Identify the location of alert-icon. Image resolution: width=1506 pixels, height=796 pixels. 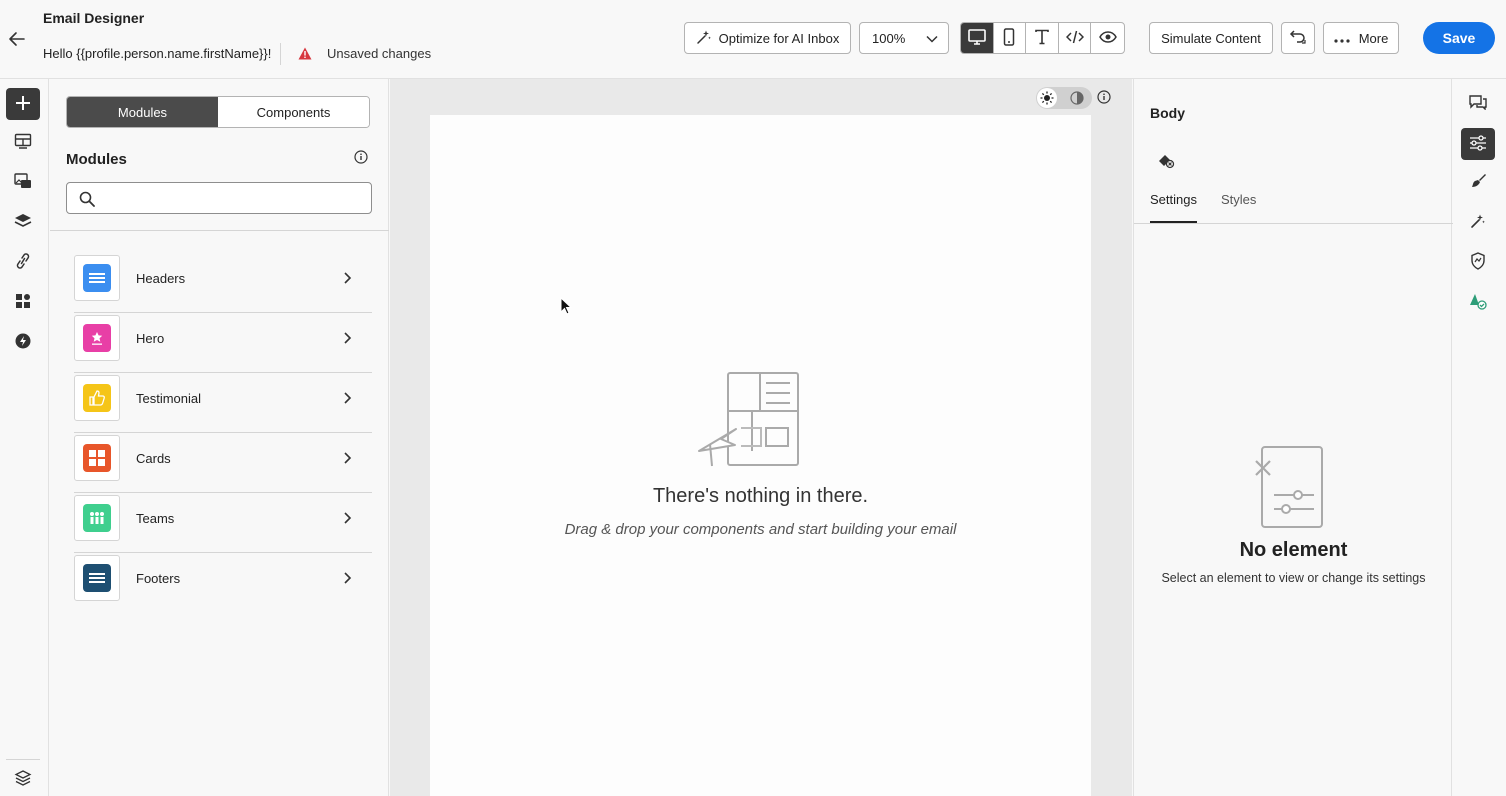
(305, 53).